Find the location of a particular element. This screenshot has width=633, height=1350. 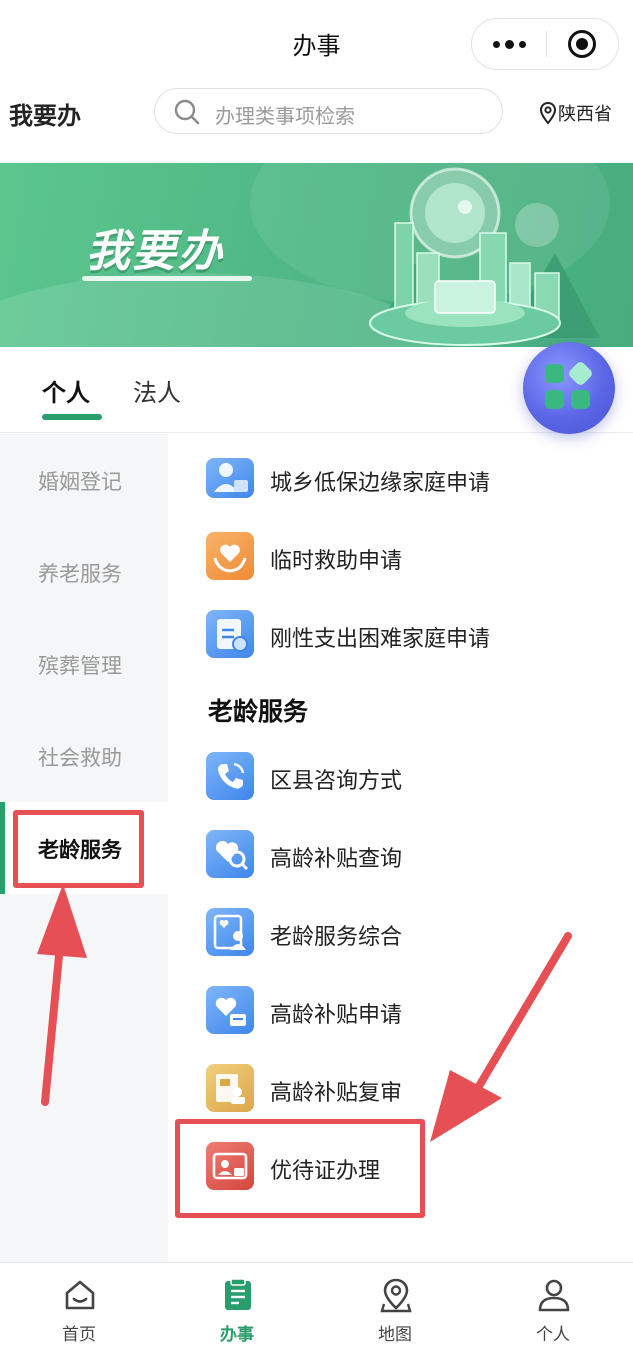

list-item-label: 临时救助申请 is located at coordinates (336, 561).